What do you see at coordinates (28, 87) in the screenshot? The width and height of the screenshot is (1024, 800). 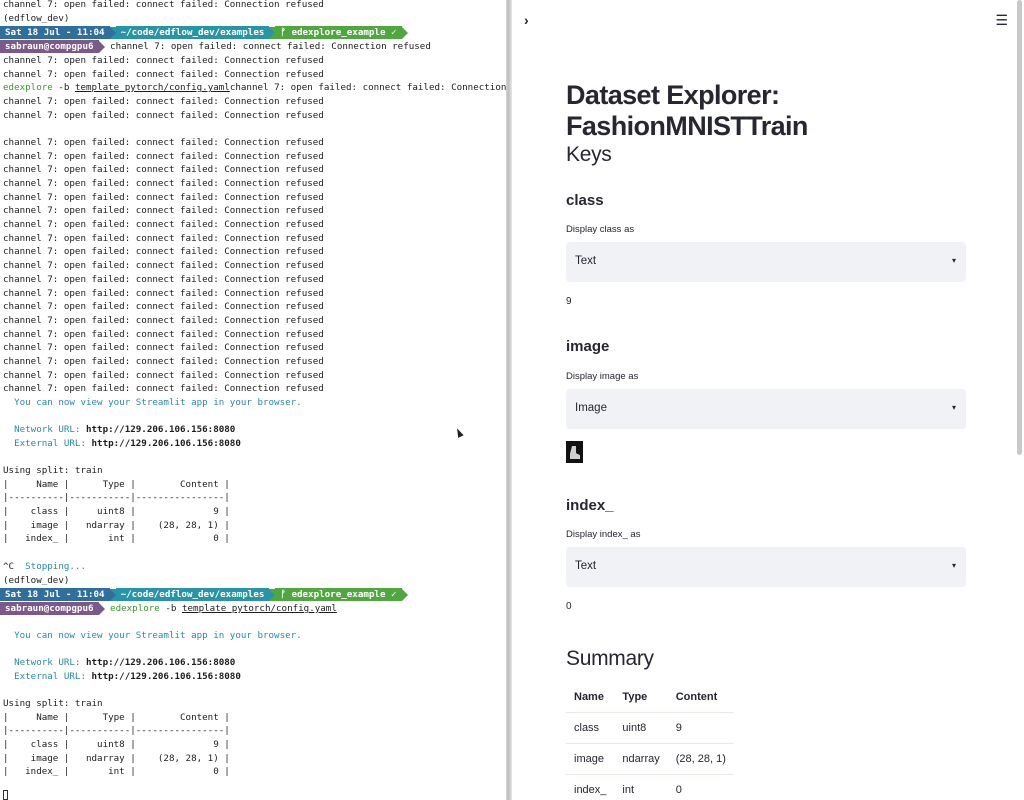 I see `command-name: edexplore` at bounding box center [28, 87].